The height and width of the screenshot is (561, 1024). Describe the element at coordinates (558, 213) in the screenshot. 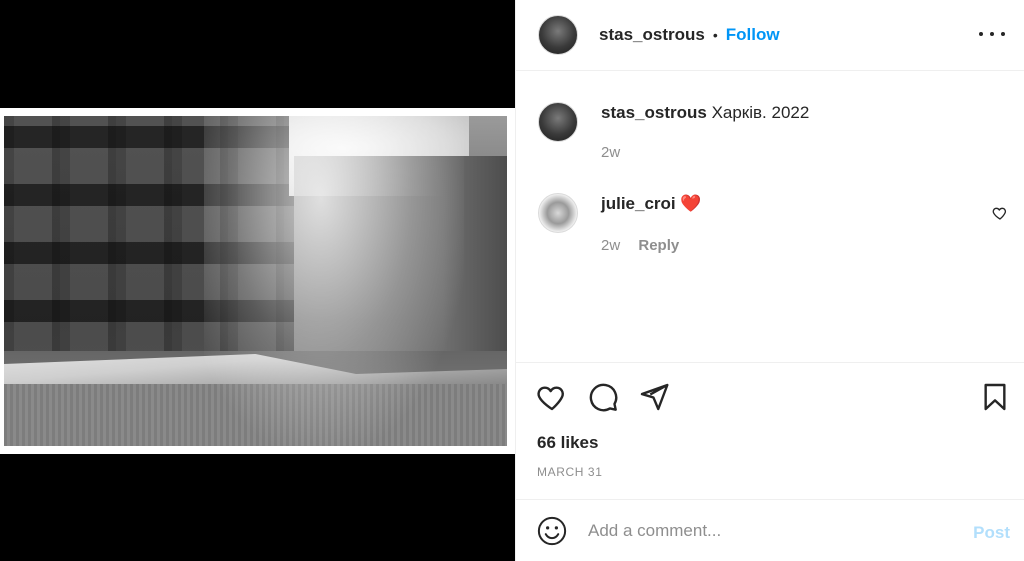

I see `commenter-avatar` at that location.